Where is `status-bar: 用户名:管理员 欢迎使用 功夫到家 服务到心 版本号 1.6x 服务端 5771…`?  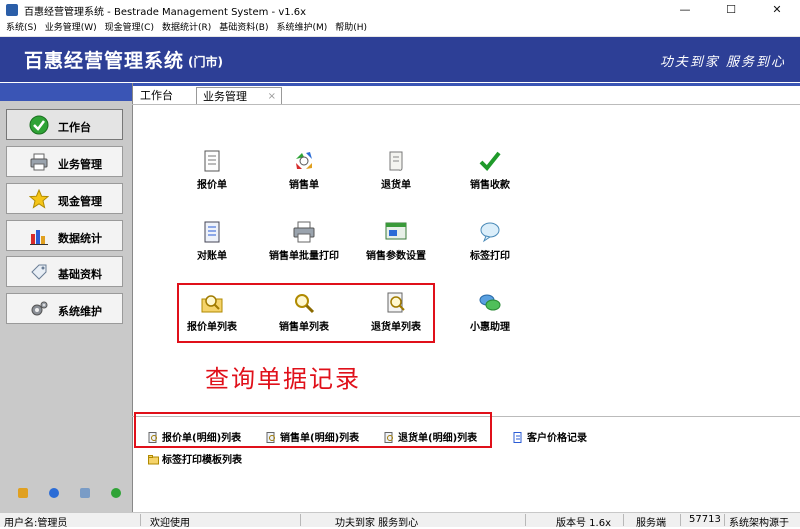
status-bar: 用户名:管理员 欢迎使用 功夫到家 服务到心 版本号 1.6x 服务端 5771… is located at coordinates (400, 520).